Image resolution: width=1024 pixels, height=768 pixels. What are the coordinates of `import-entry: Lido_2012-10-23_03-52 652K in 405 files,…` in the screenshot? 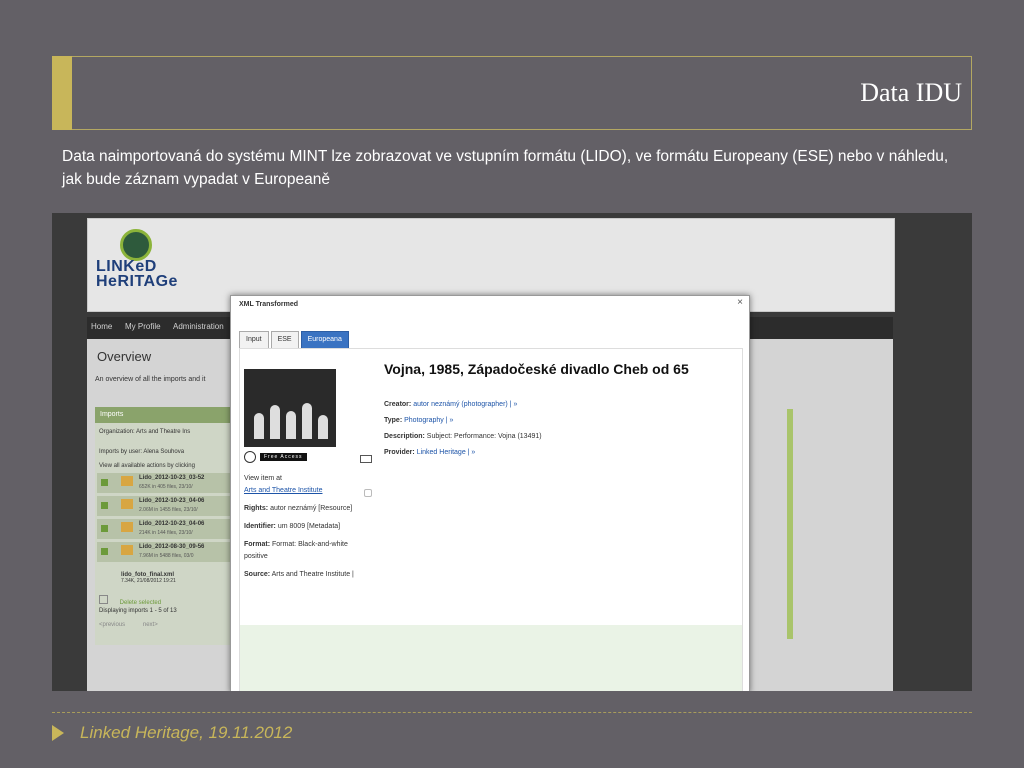 It's located at (166, 483).